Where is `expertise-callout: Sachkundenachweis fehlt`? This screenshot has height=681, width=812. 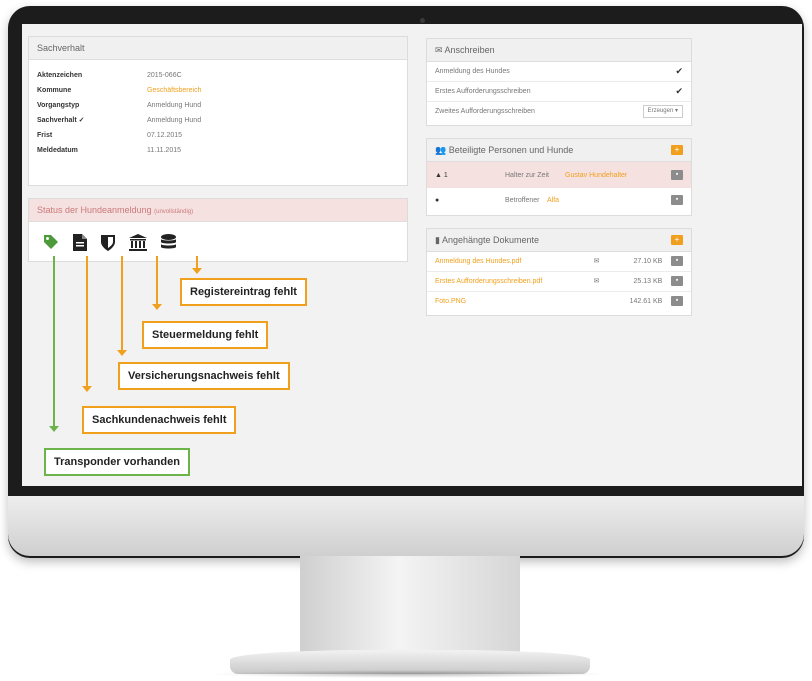
expertise-callout: Sachkundenachweis fehlt is located at coordinates (159, 420).